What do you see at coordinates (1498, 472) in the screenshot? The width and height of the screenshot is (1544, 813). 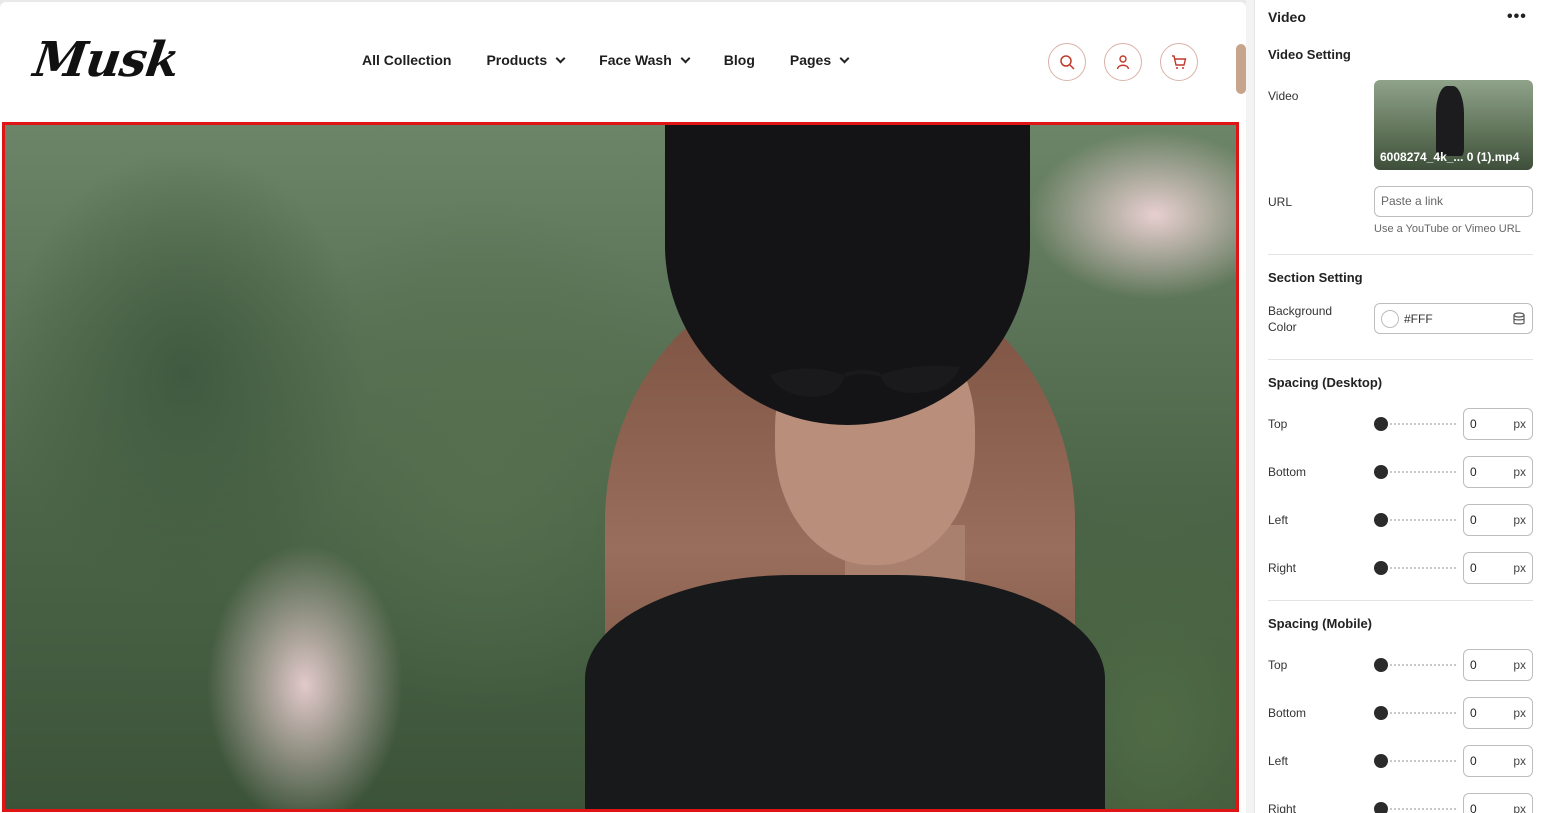 I see `spacing-desktop-bottom-input: 0 px` at bounding box center [1498, 472].